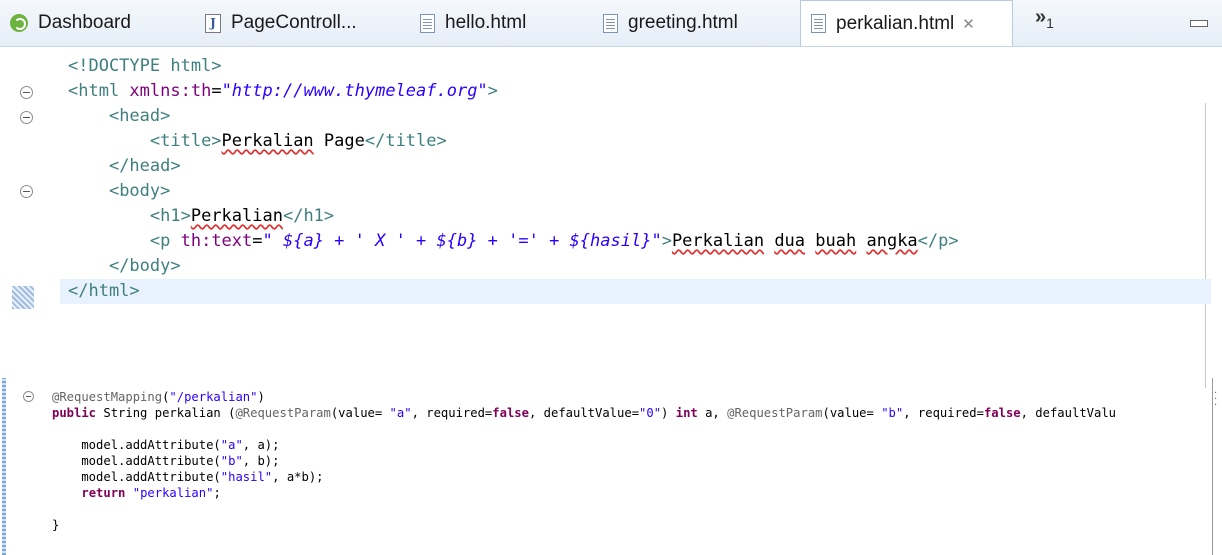 This screenshot has height=555, width=1222. I want to click on code-token: buah, so click(836, 241).